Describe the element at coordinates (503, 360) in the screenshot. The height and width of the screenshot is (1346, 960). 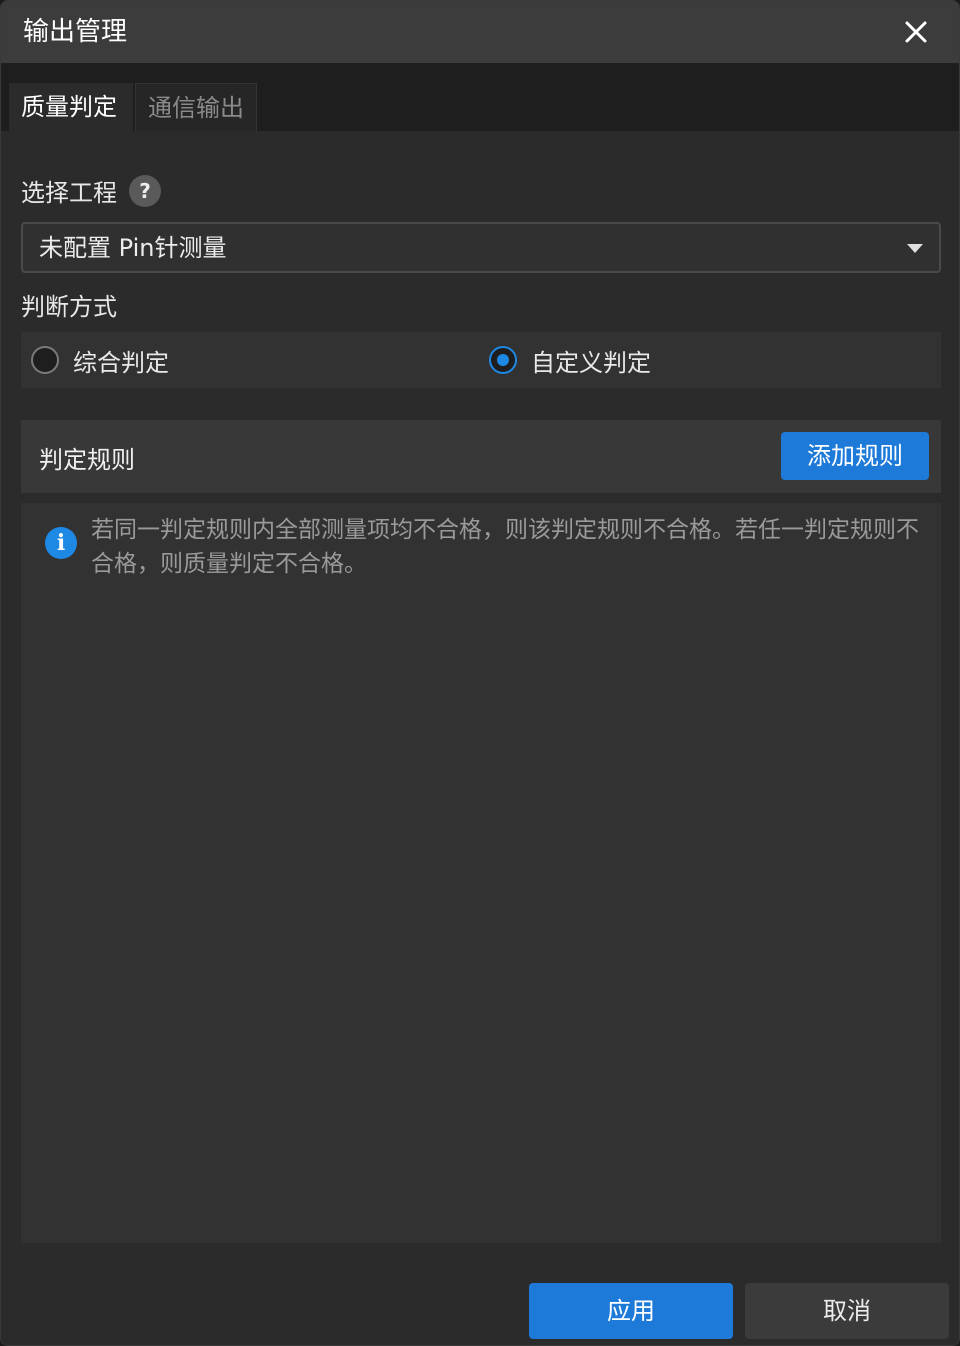
I see `radio-checked-icon` at that location.